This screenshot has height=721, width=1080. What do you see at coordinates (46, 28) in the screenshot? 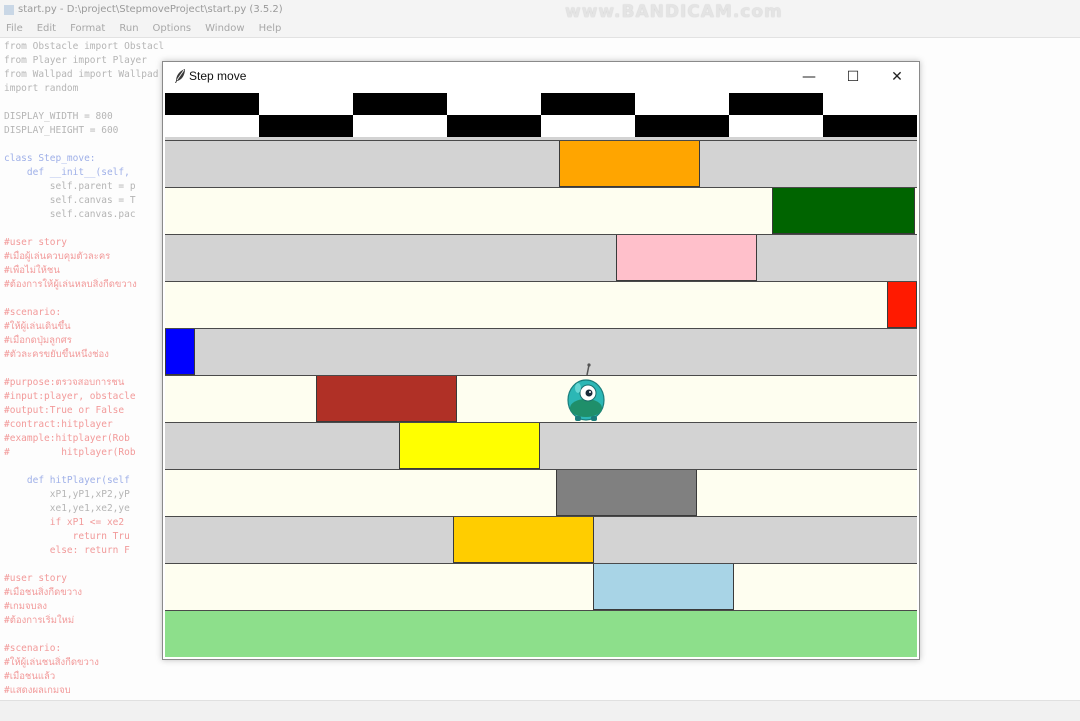
I see `menu-edit: Edit` at bounding box center [46, 28].